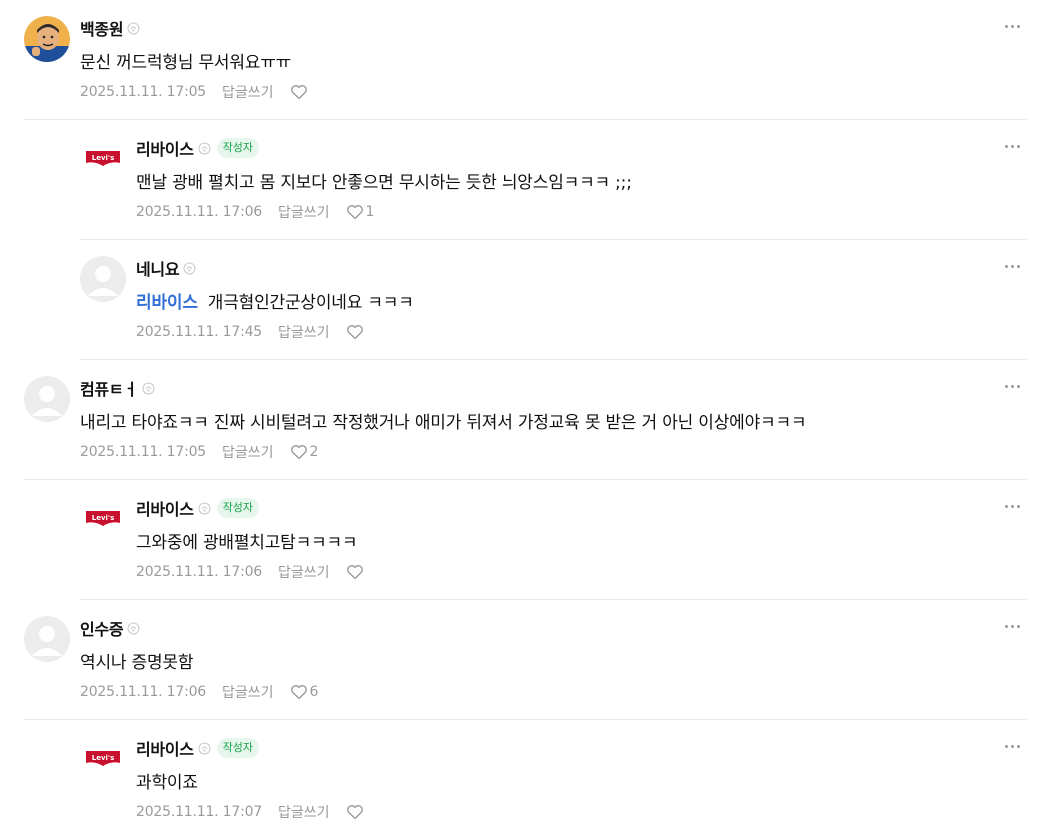  What do you see at coordinates (370, 212) in the screenshot?
I see `like-count: 1` at bounding box center [370, 212].